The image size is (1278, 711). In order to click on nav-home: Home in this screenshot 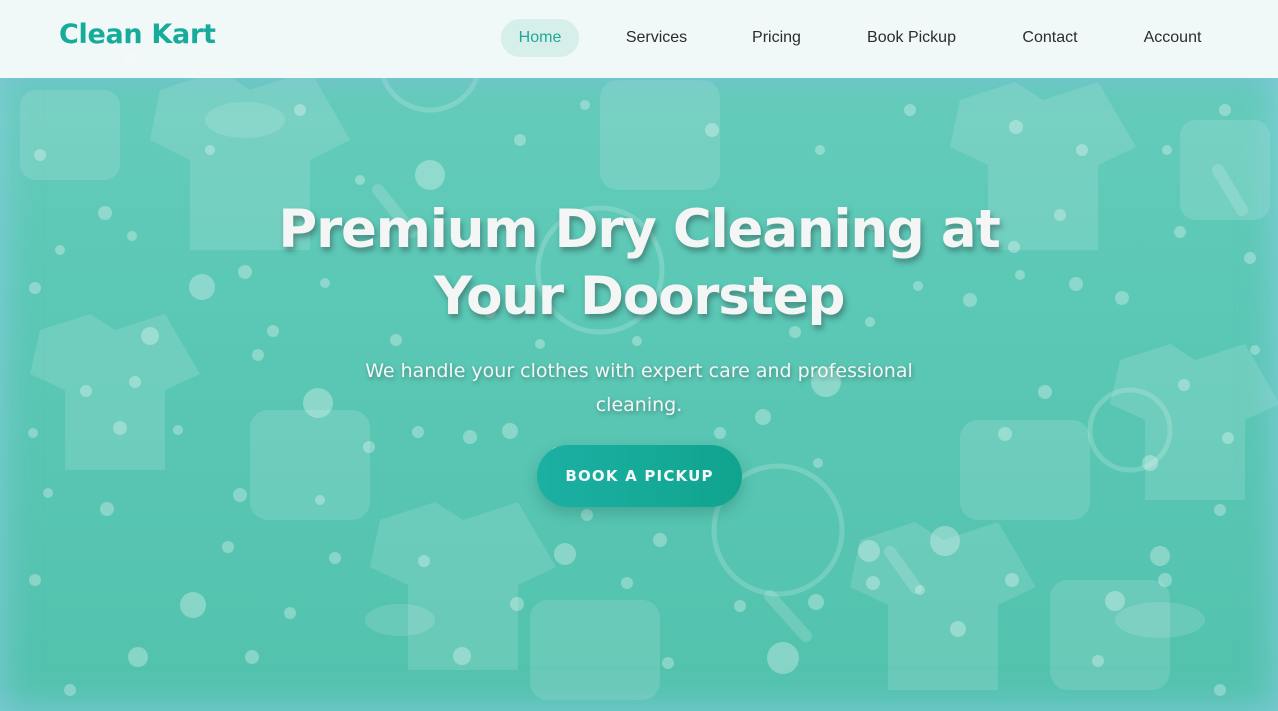, I will do `click(540, 38)`.